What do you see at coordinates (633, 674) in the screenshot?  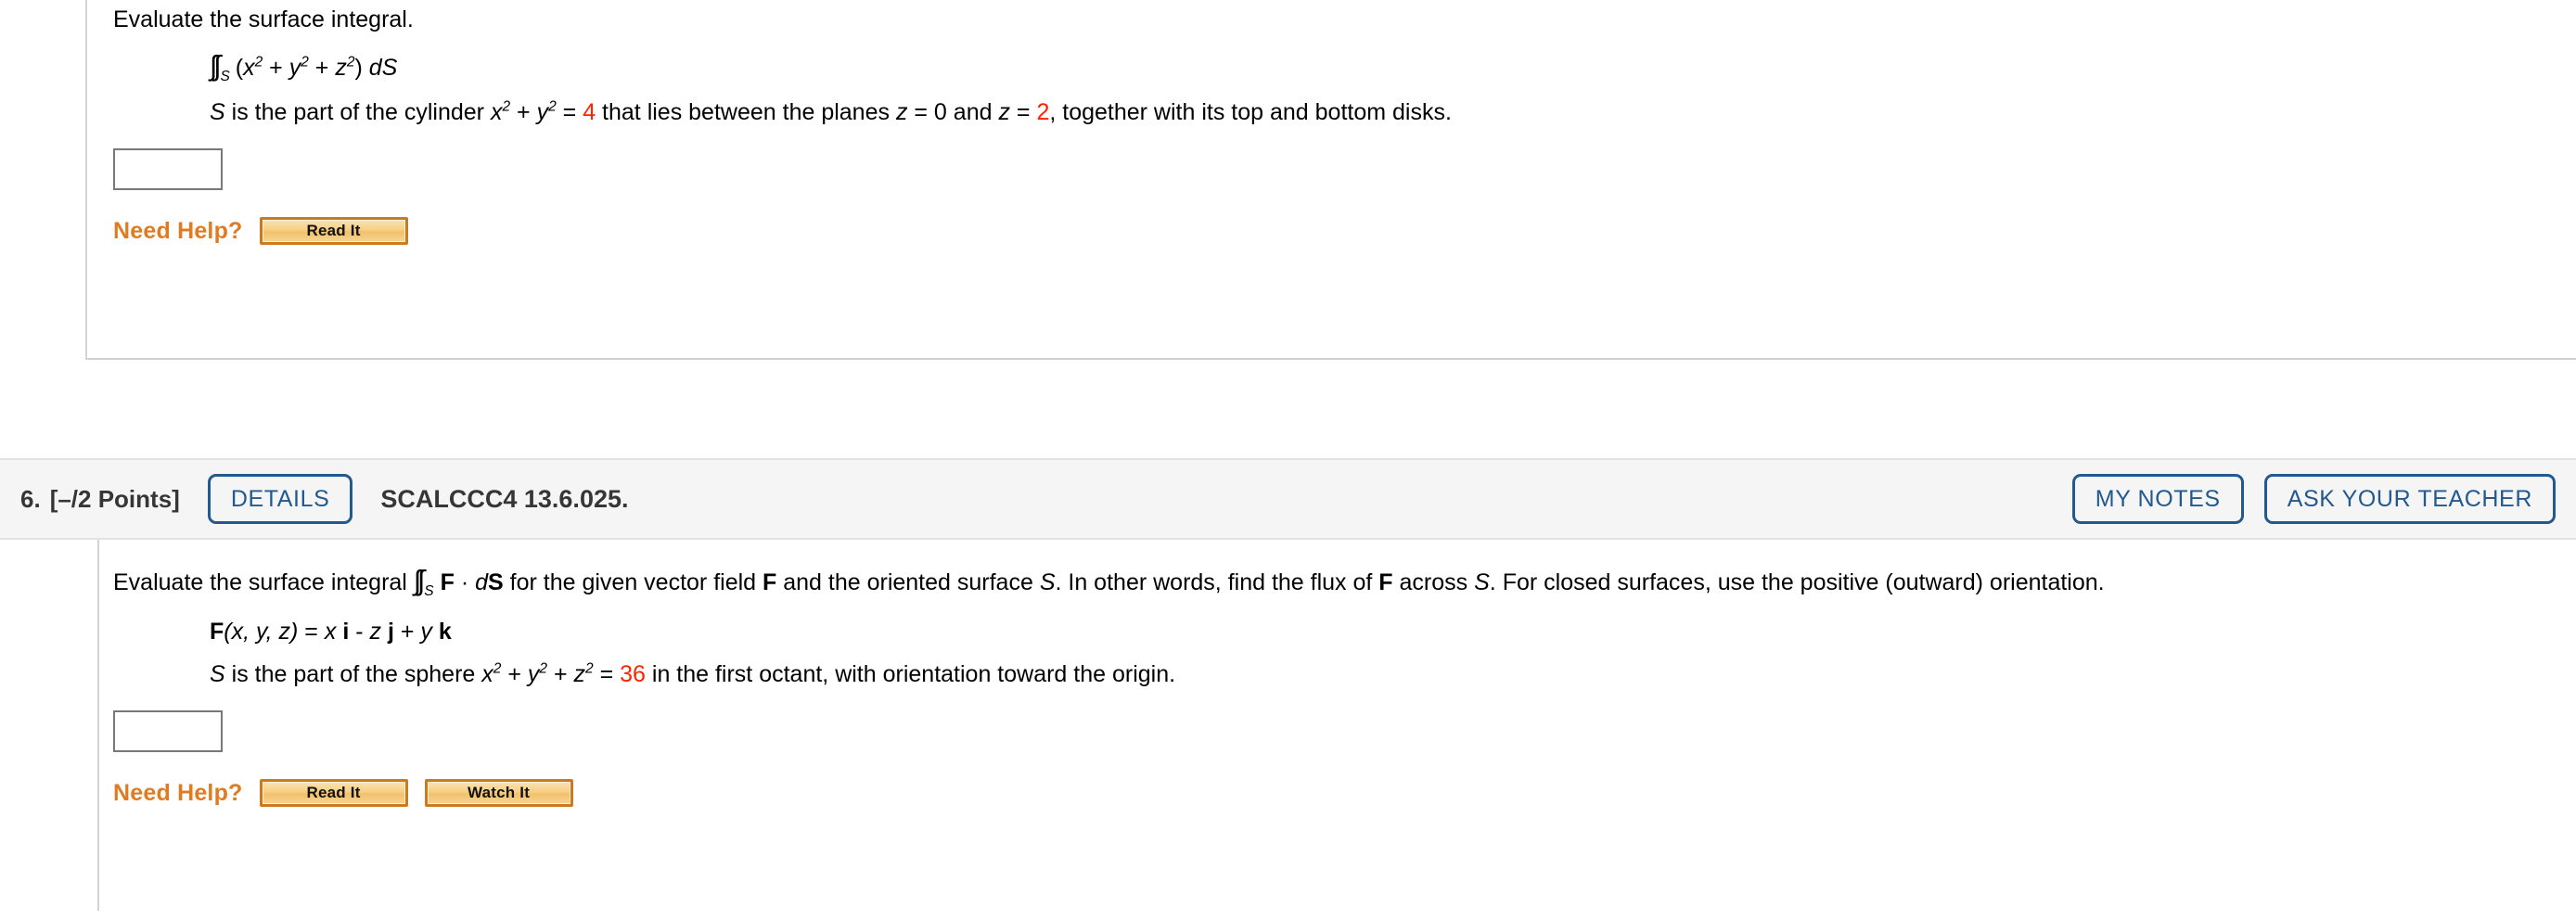 I see `condition-value: 36` at bounding box center [633, 674].